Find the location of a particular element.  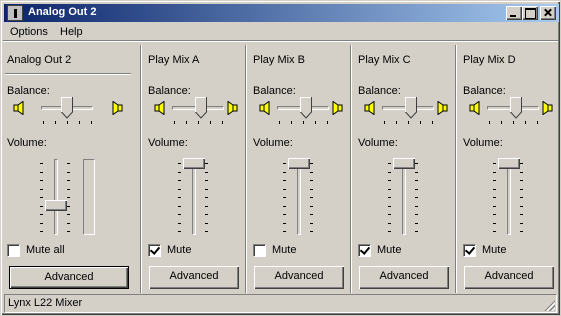

title-separator is located at coordinates (68, 74).